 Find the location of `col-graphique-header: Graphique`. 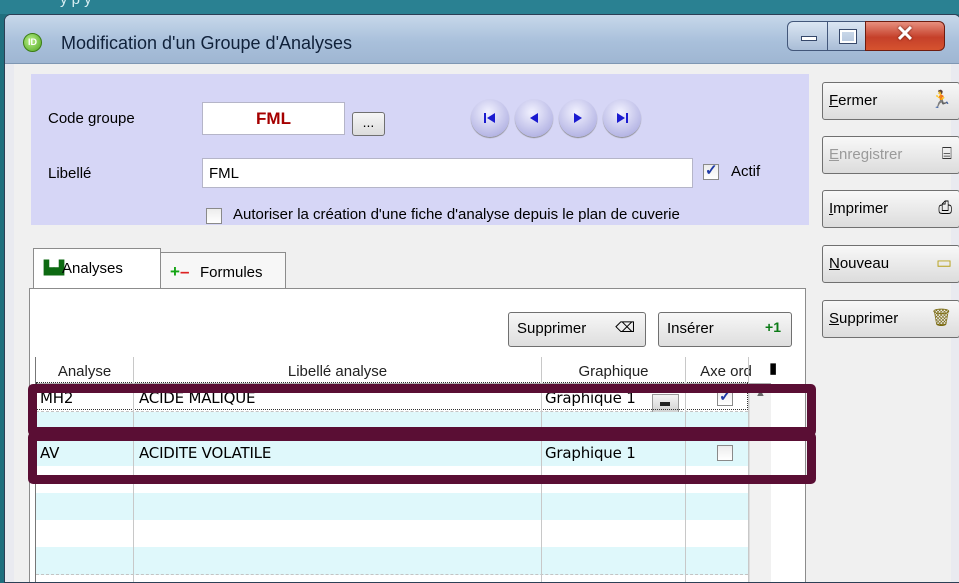

col-graphique-header: Graphique is located at coordinates (613, 371).